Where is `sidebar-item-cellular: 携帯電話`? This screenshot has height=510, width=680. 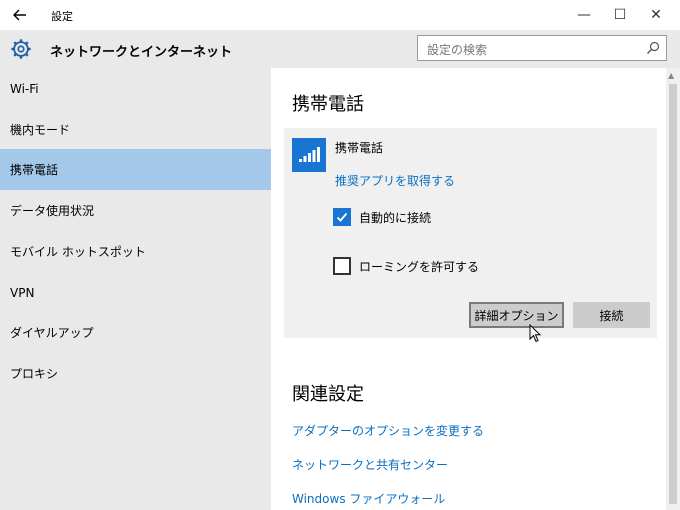
sidebar-item-cellular: 携帯電話 is located at coordinates (135, 169).